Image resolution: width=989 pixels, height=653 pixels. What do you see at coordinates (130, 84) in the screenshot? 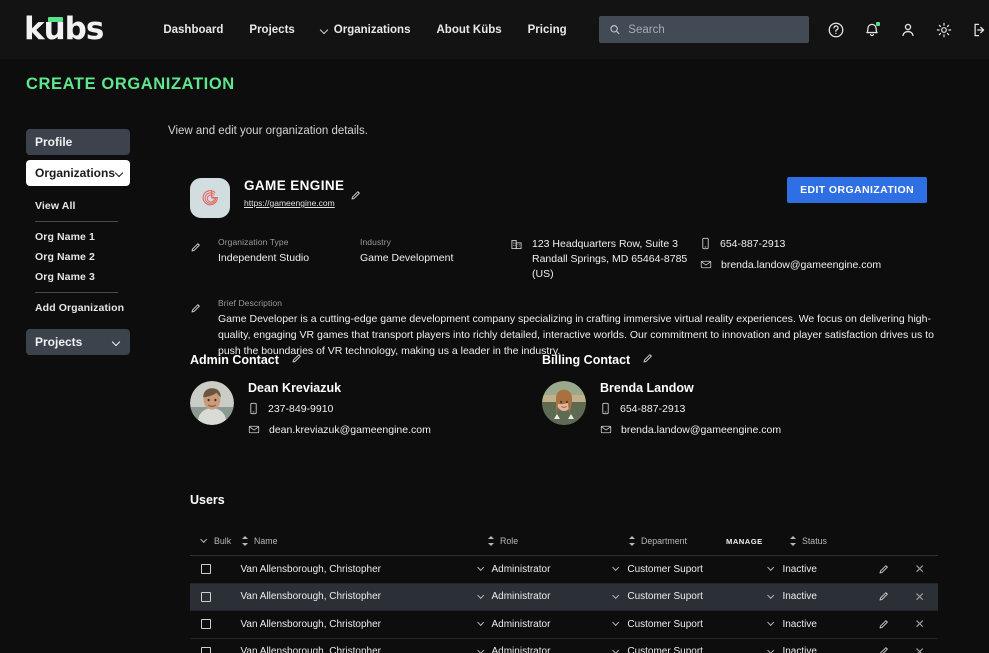
I see `page-title: CREATE ORGANIZATION` at bounding box center [130, 84].